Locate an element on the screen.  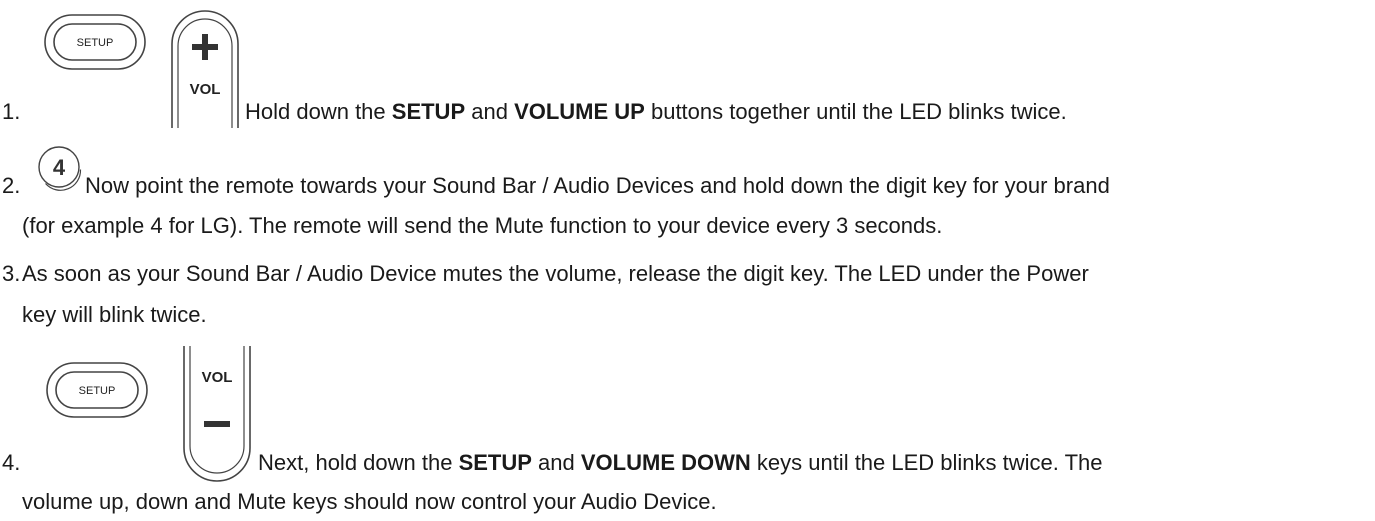
setup-button-label-2: SETUP is located at coordinates (97, 391).